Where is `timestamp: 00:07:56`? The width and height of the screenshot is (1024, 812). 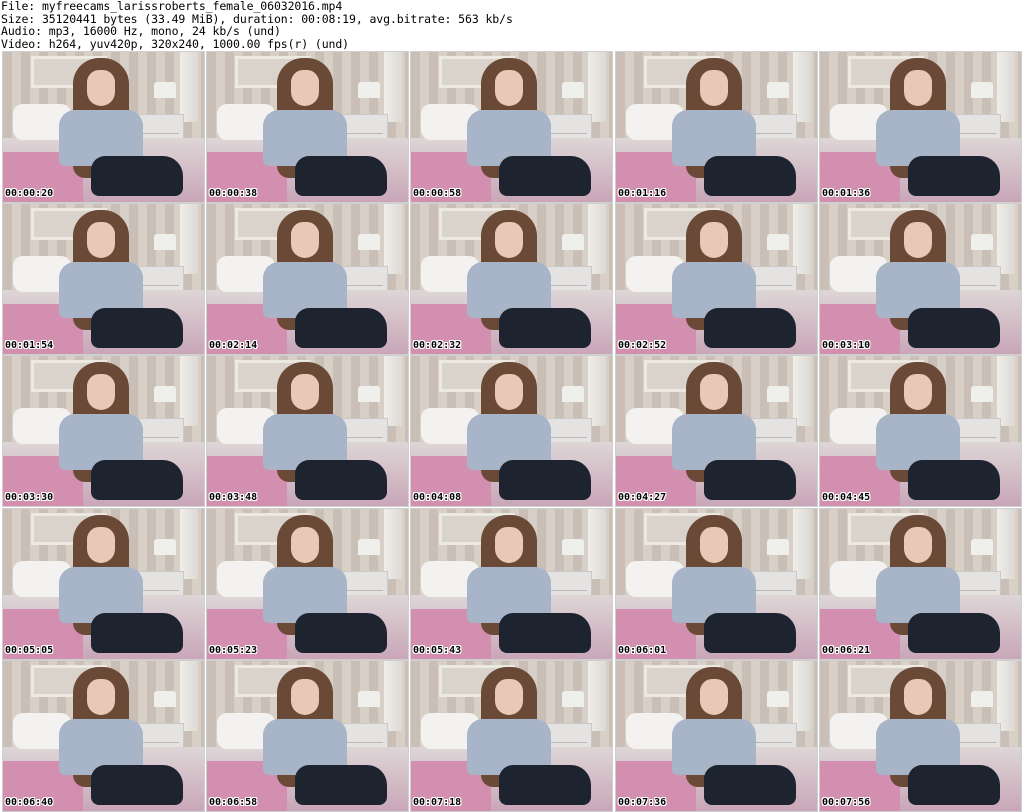
timestamp: 00:07:56 is located at coordinates (846, 802).